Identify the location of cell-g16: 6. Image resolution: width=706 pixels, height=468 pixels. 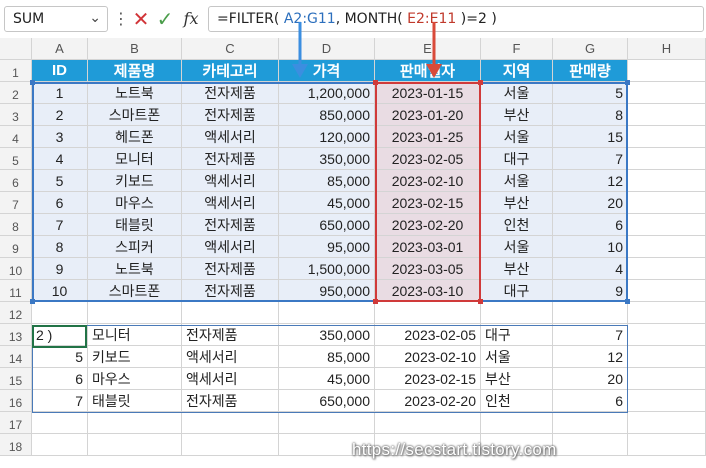
(590, 401).